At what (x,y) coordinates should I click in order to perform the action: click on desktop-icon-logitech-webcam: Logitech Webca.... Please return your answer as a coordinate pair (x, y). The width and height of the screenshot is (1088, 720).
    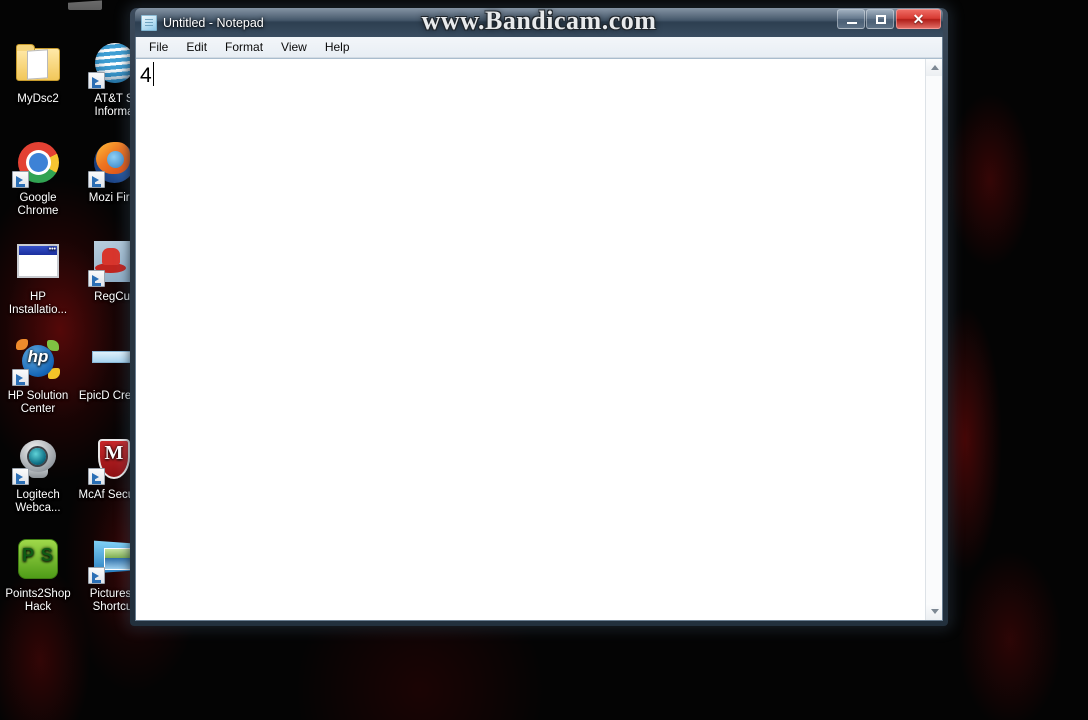
    Looking at the image, I should click on (38, 476).